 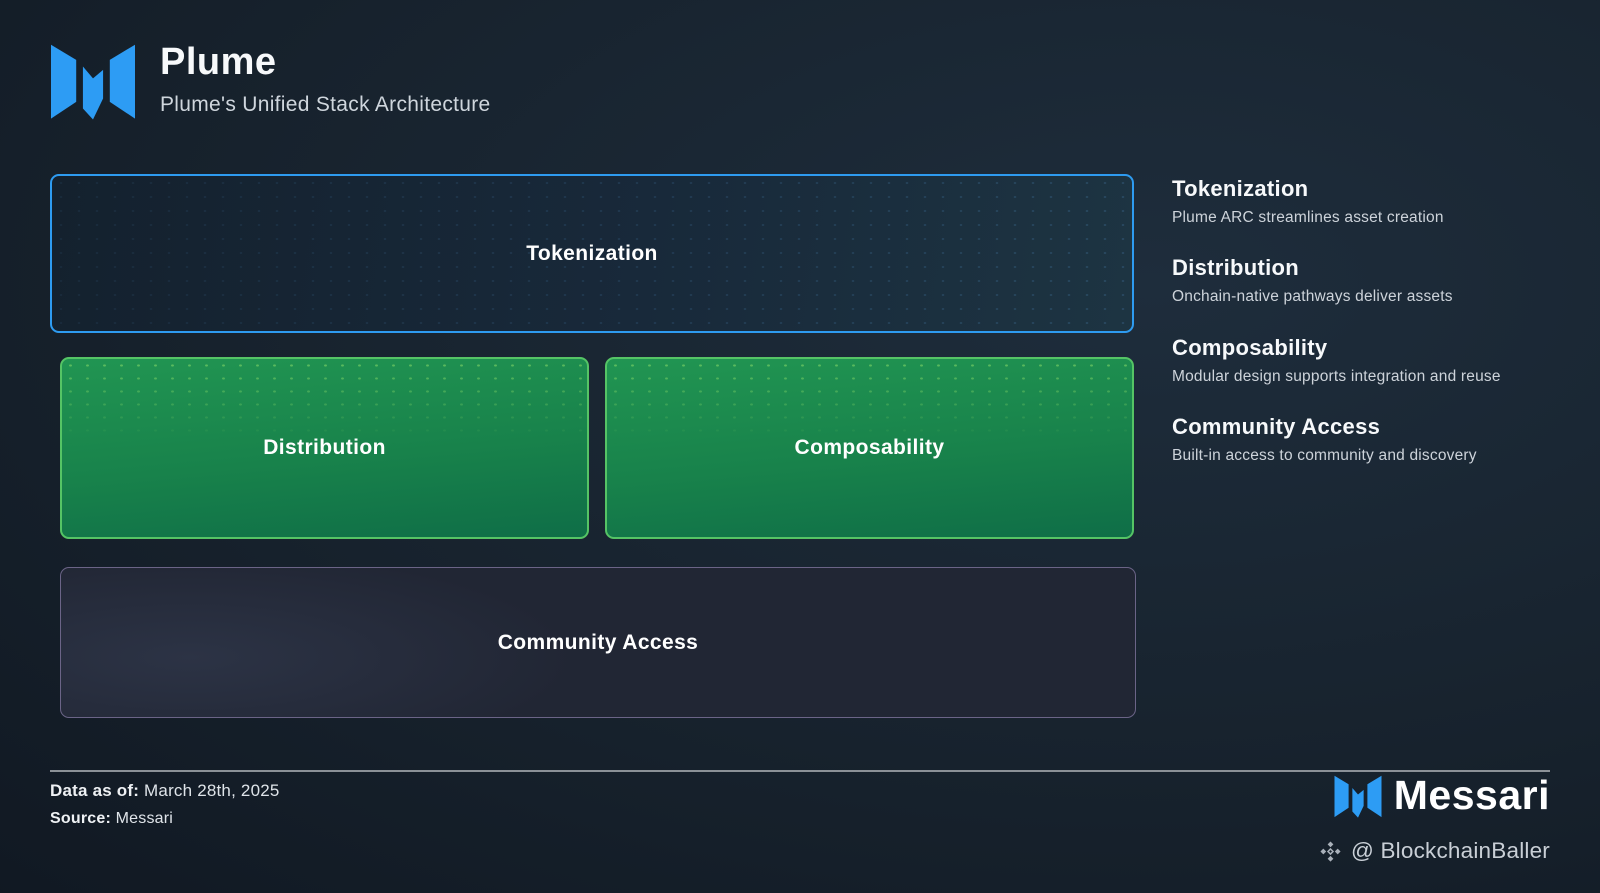 What do you see at coordinates (144, 818) in the screenshot?
I see `source-value: Messari` at bounding box center [144, 818].